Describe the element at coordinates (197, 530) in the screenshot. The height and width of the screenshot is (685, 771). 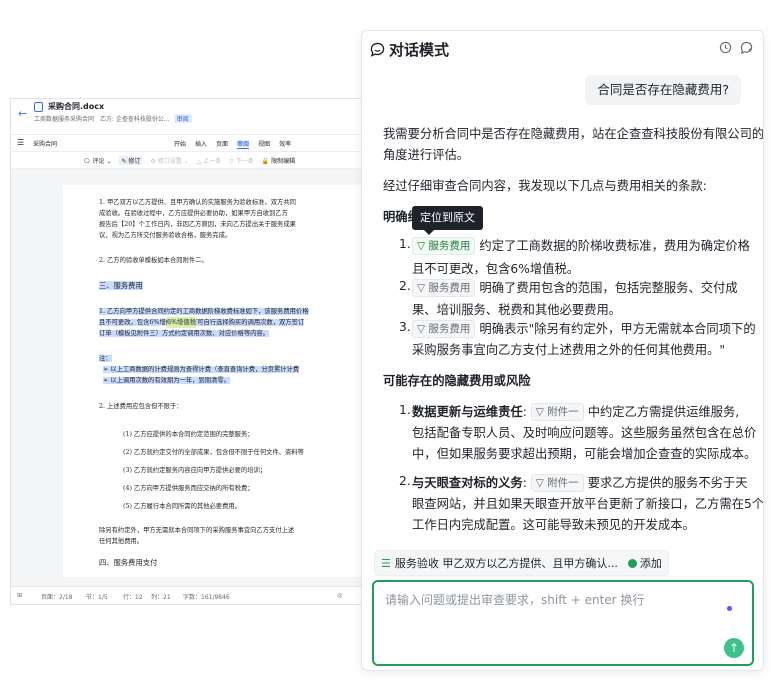
I see `doc-line: 除另有约定外，甲方无需就本合同项下的采购服务事宜向乙方支付上述` at that location.